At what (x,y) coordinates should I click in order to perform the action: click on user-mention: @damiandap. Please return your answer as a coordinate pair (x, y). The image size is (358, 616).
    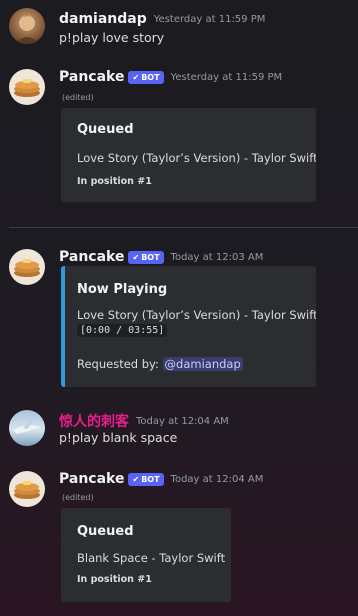
    Looking at the image, I should click on (202, 364).